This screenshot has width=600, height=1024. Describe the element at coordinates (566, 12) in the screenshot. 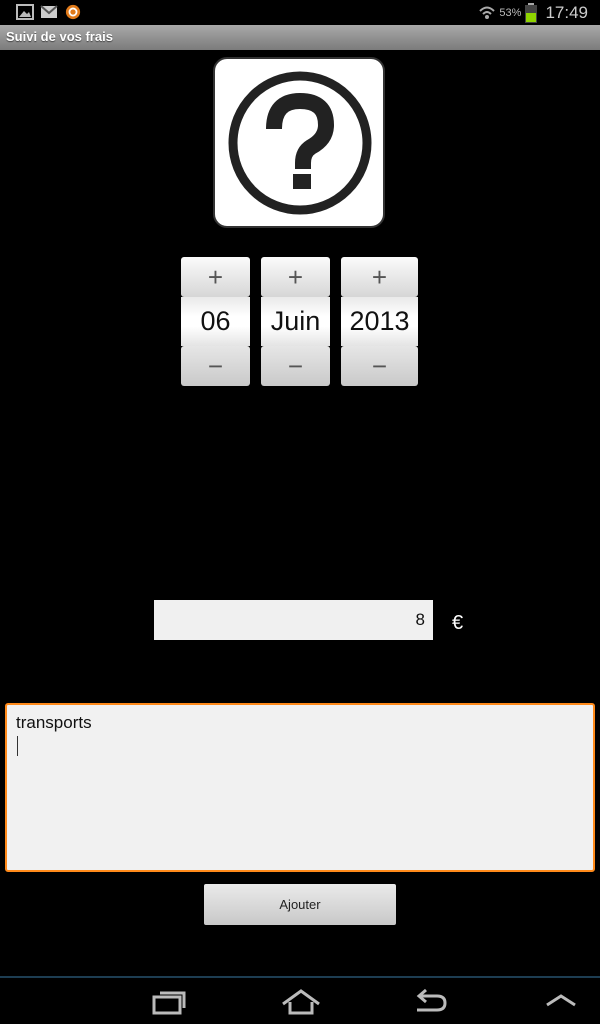

I see `clock: 17:49` at that location.